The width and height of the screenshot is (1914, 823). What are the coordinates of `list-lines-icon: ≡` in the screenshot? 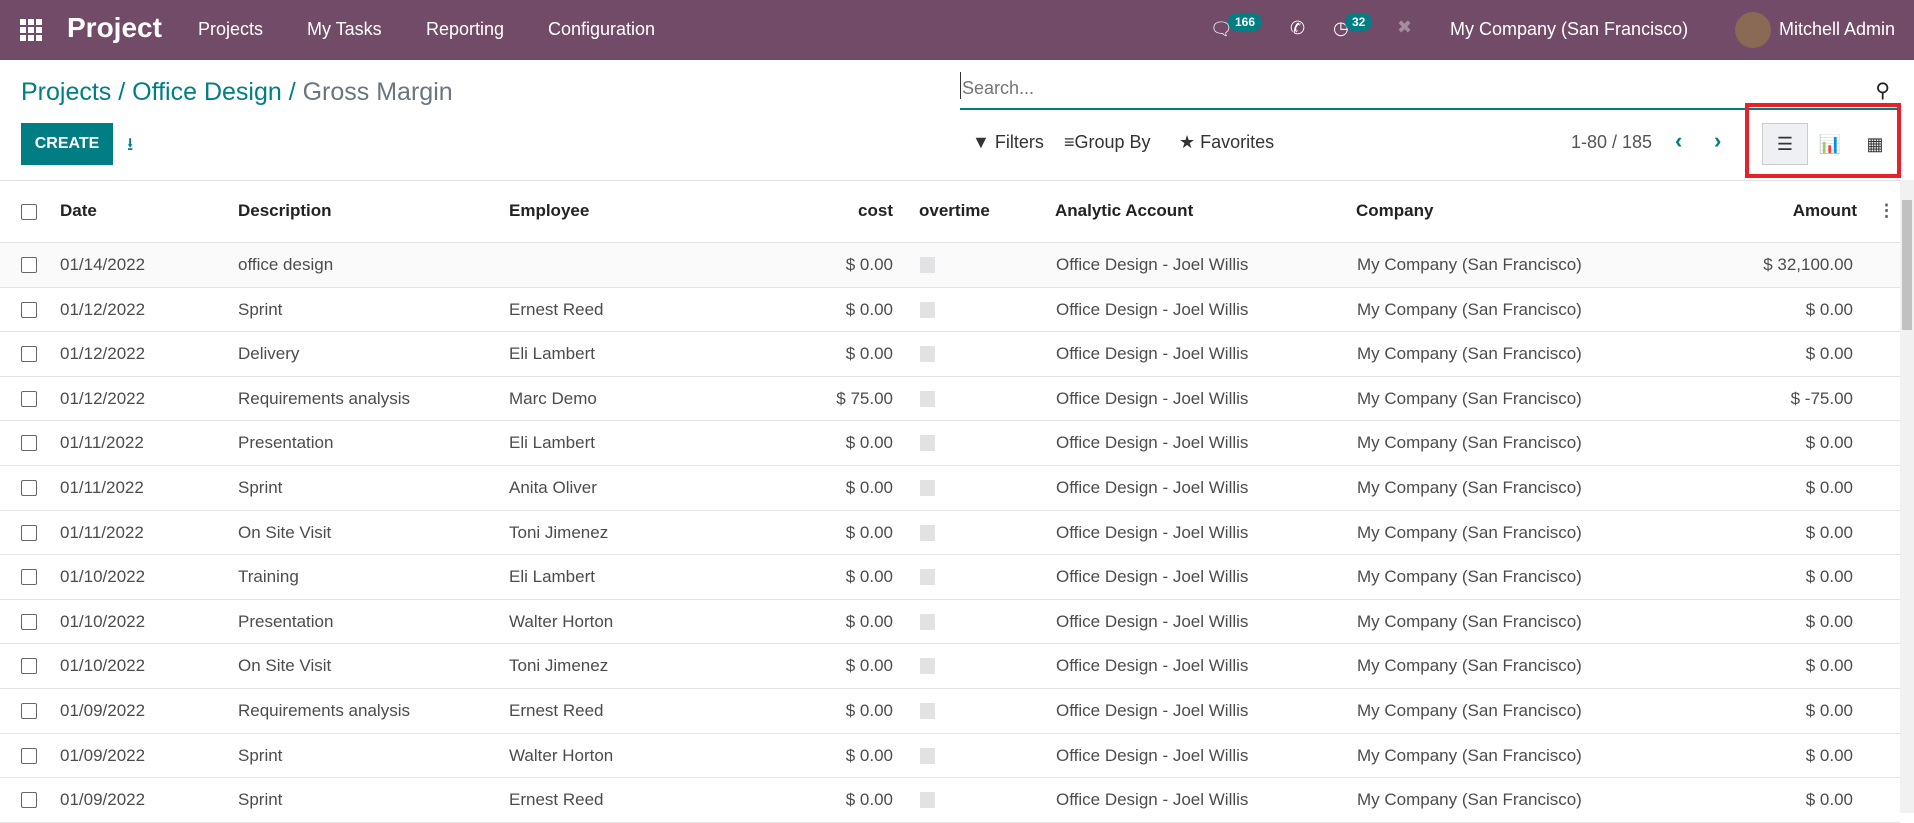 It's located at (1069, 142).